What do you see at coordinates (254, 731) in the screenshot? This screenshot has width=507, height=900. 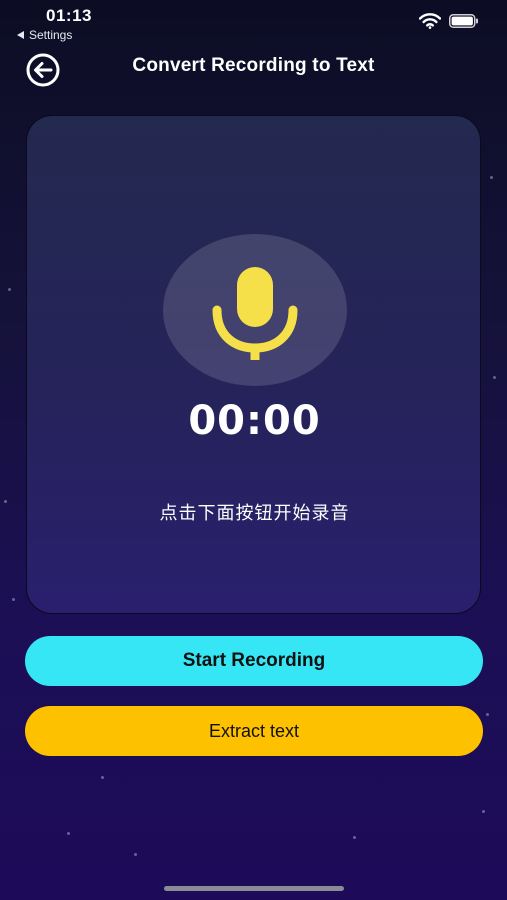 I see `extract-text-button: Extract text` at bounding box center [254, 731].